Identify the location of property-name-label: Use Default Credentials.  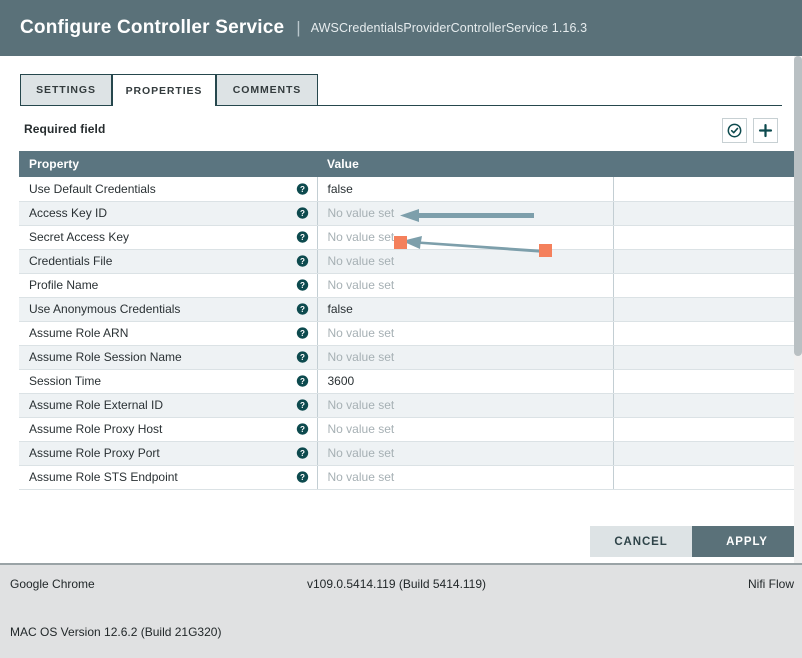
(92, 188).